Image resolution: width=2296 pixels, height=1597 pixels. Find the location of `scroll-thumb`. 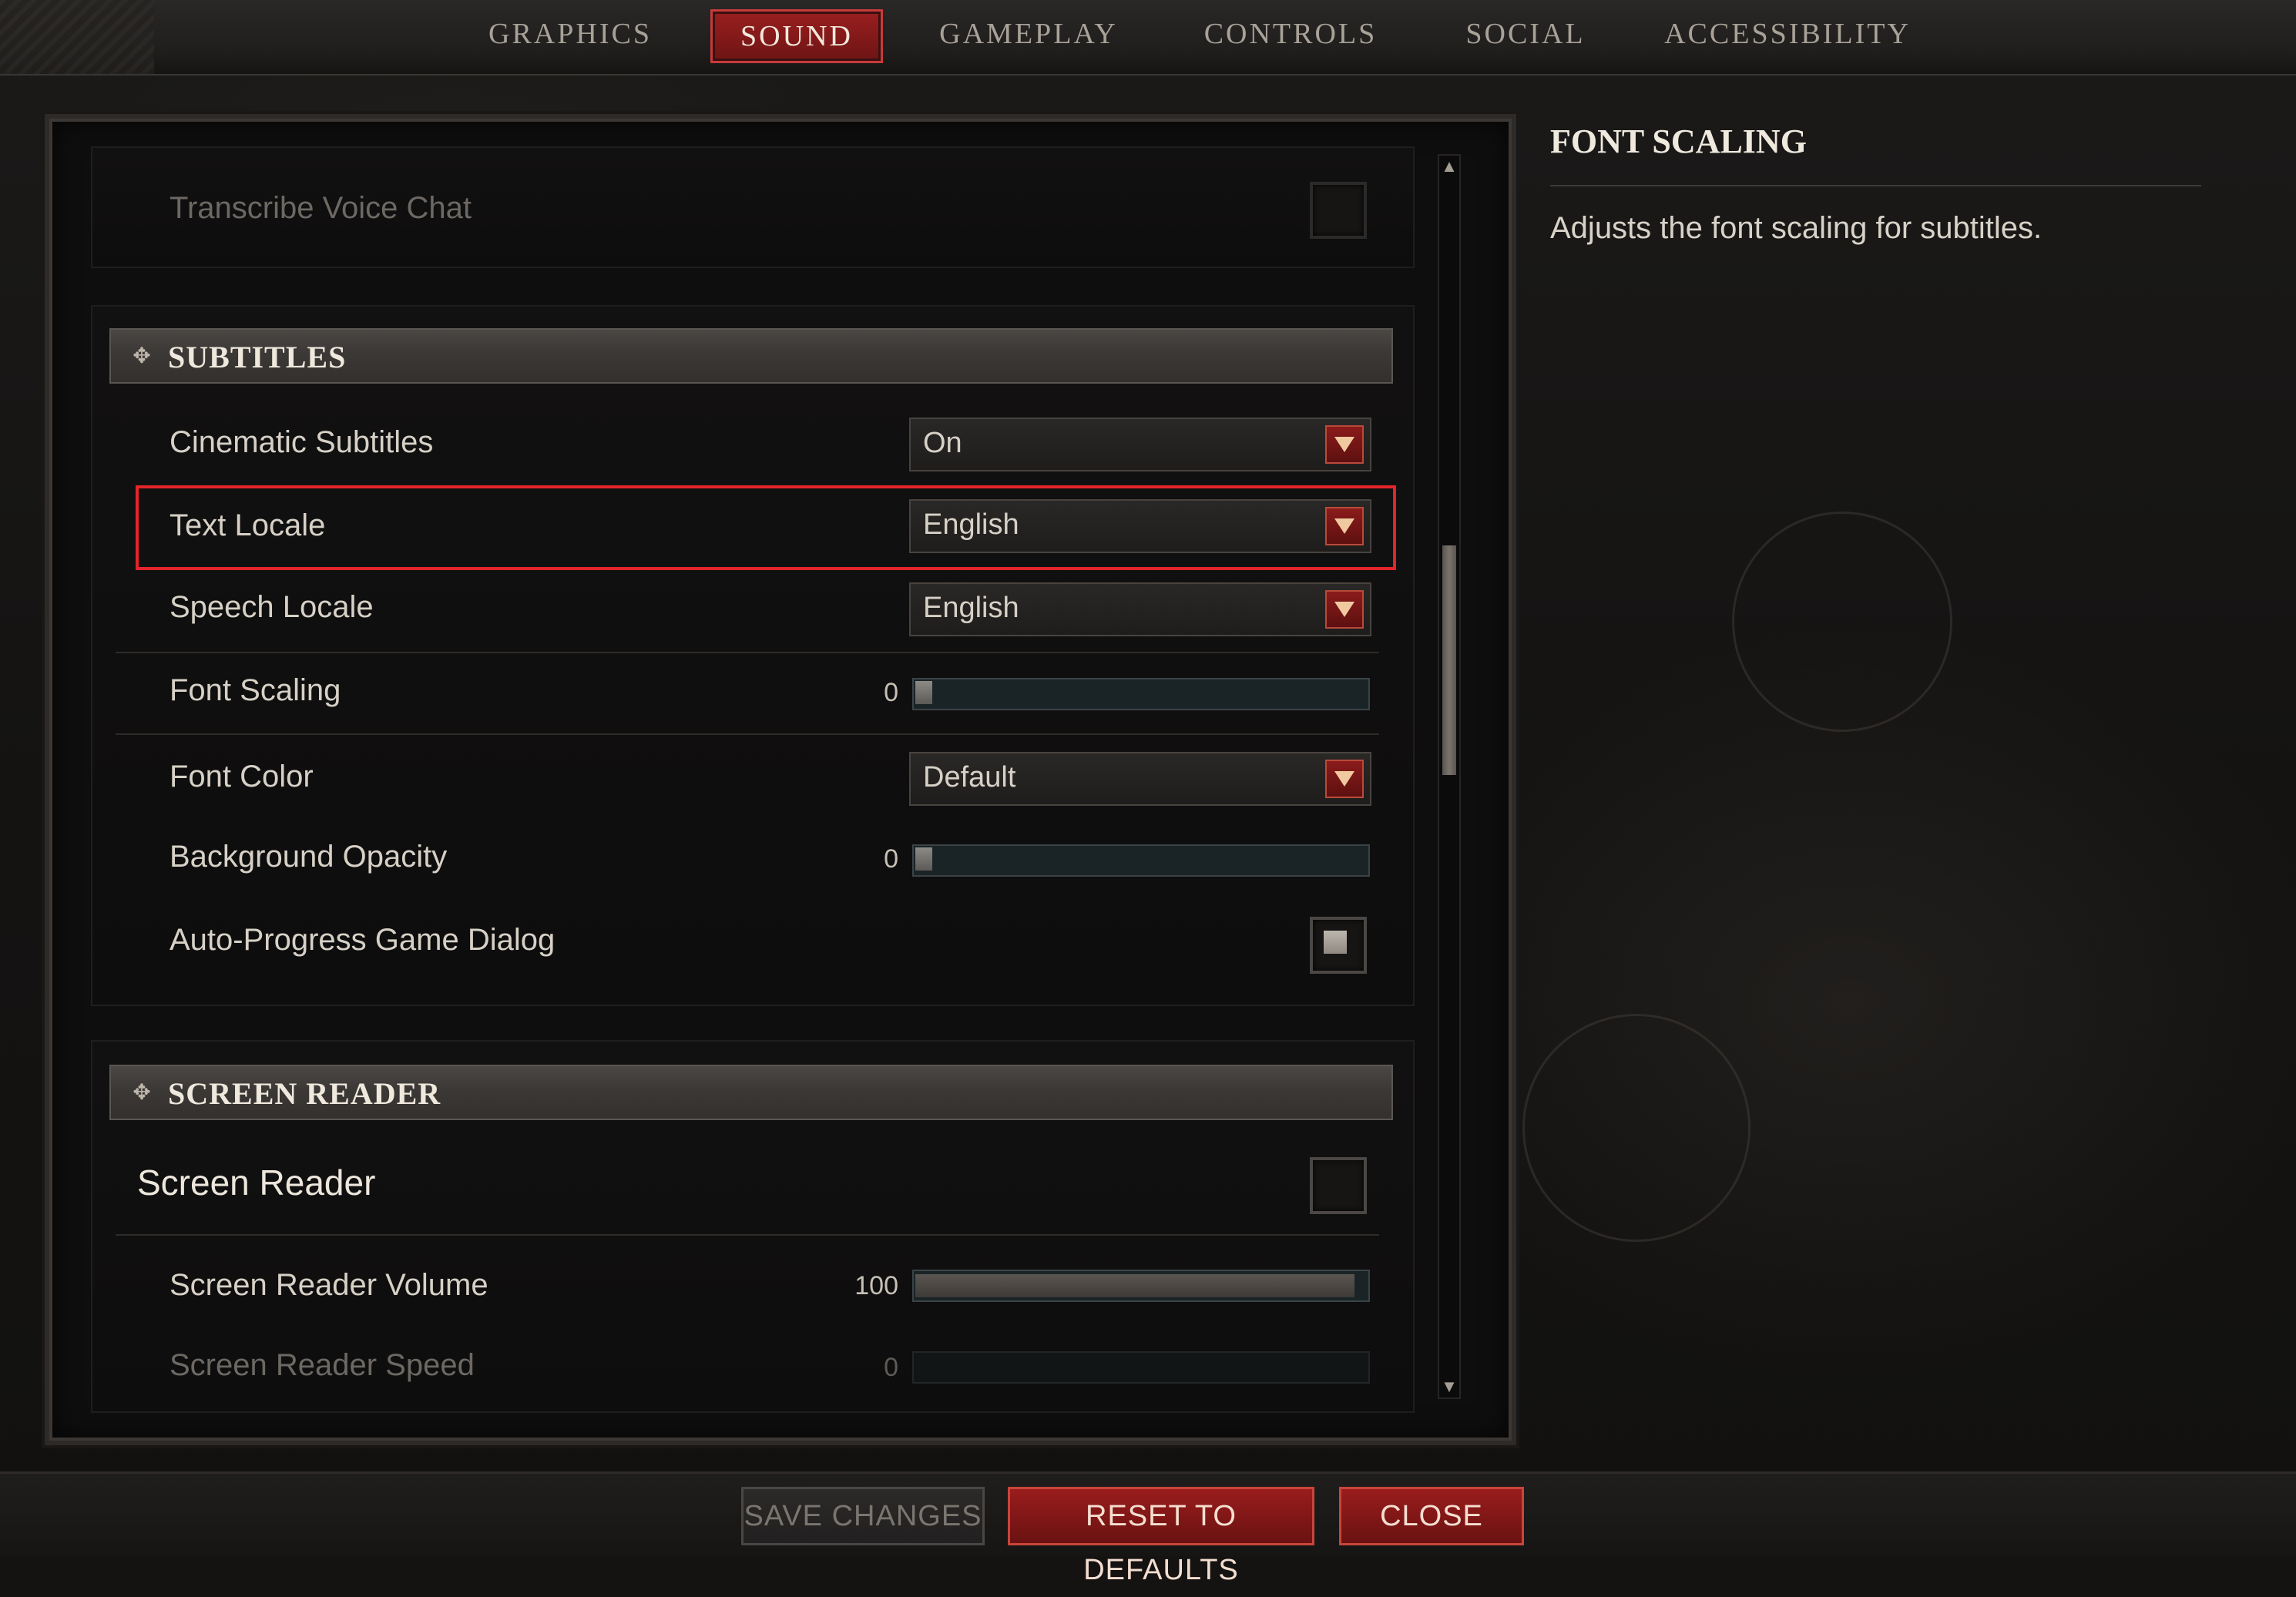

scroll-thumb is located at coordinates (1449, 660).